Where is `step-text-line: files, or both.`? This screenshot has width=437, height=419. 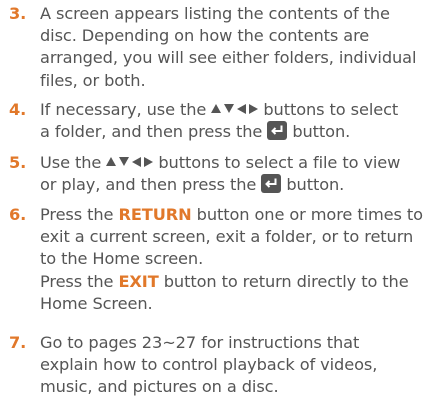
step-text-line: files, or both. is located at coordinates (93, 80).